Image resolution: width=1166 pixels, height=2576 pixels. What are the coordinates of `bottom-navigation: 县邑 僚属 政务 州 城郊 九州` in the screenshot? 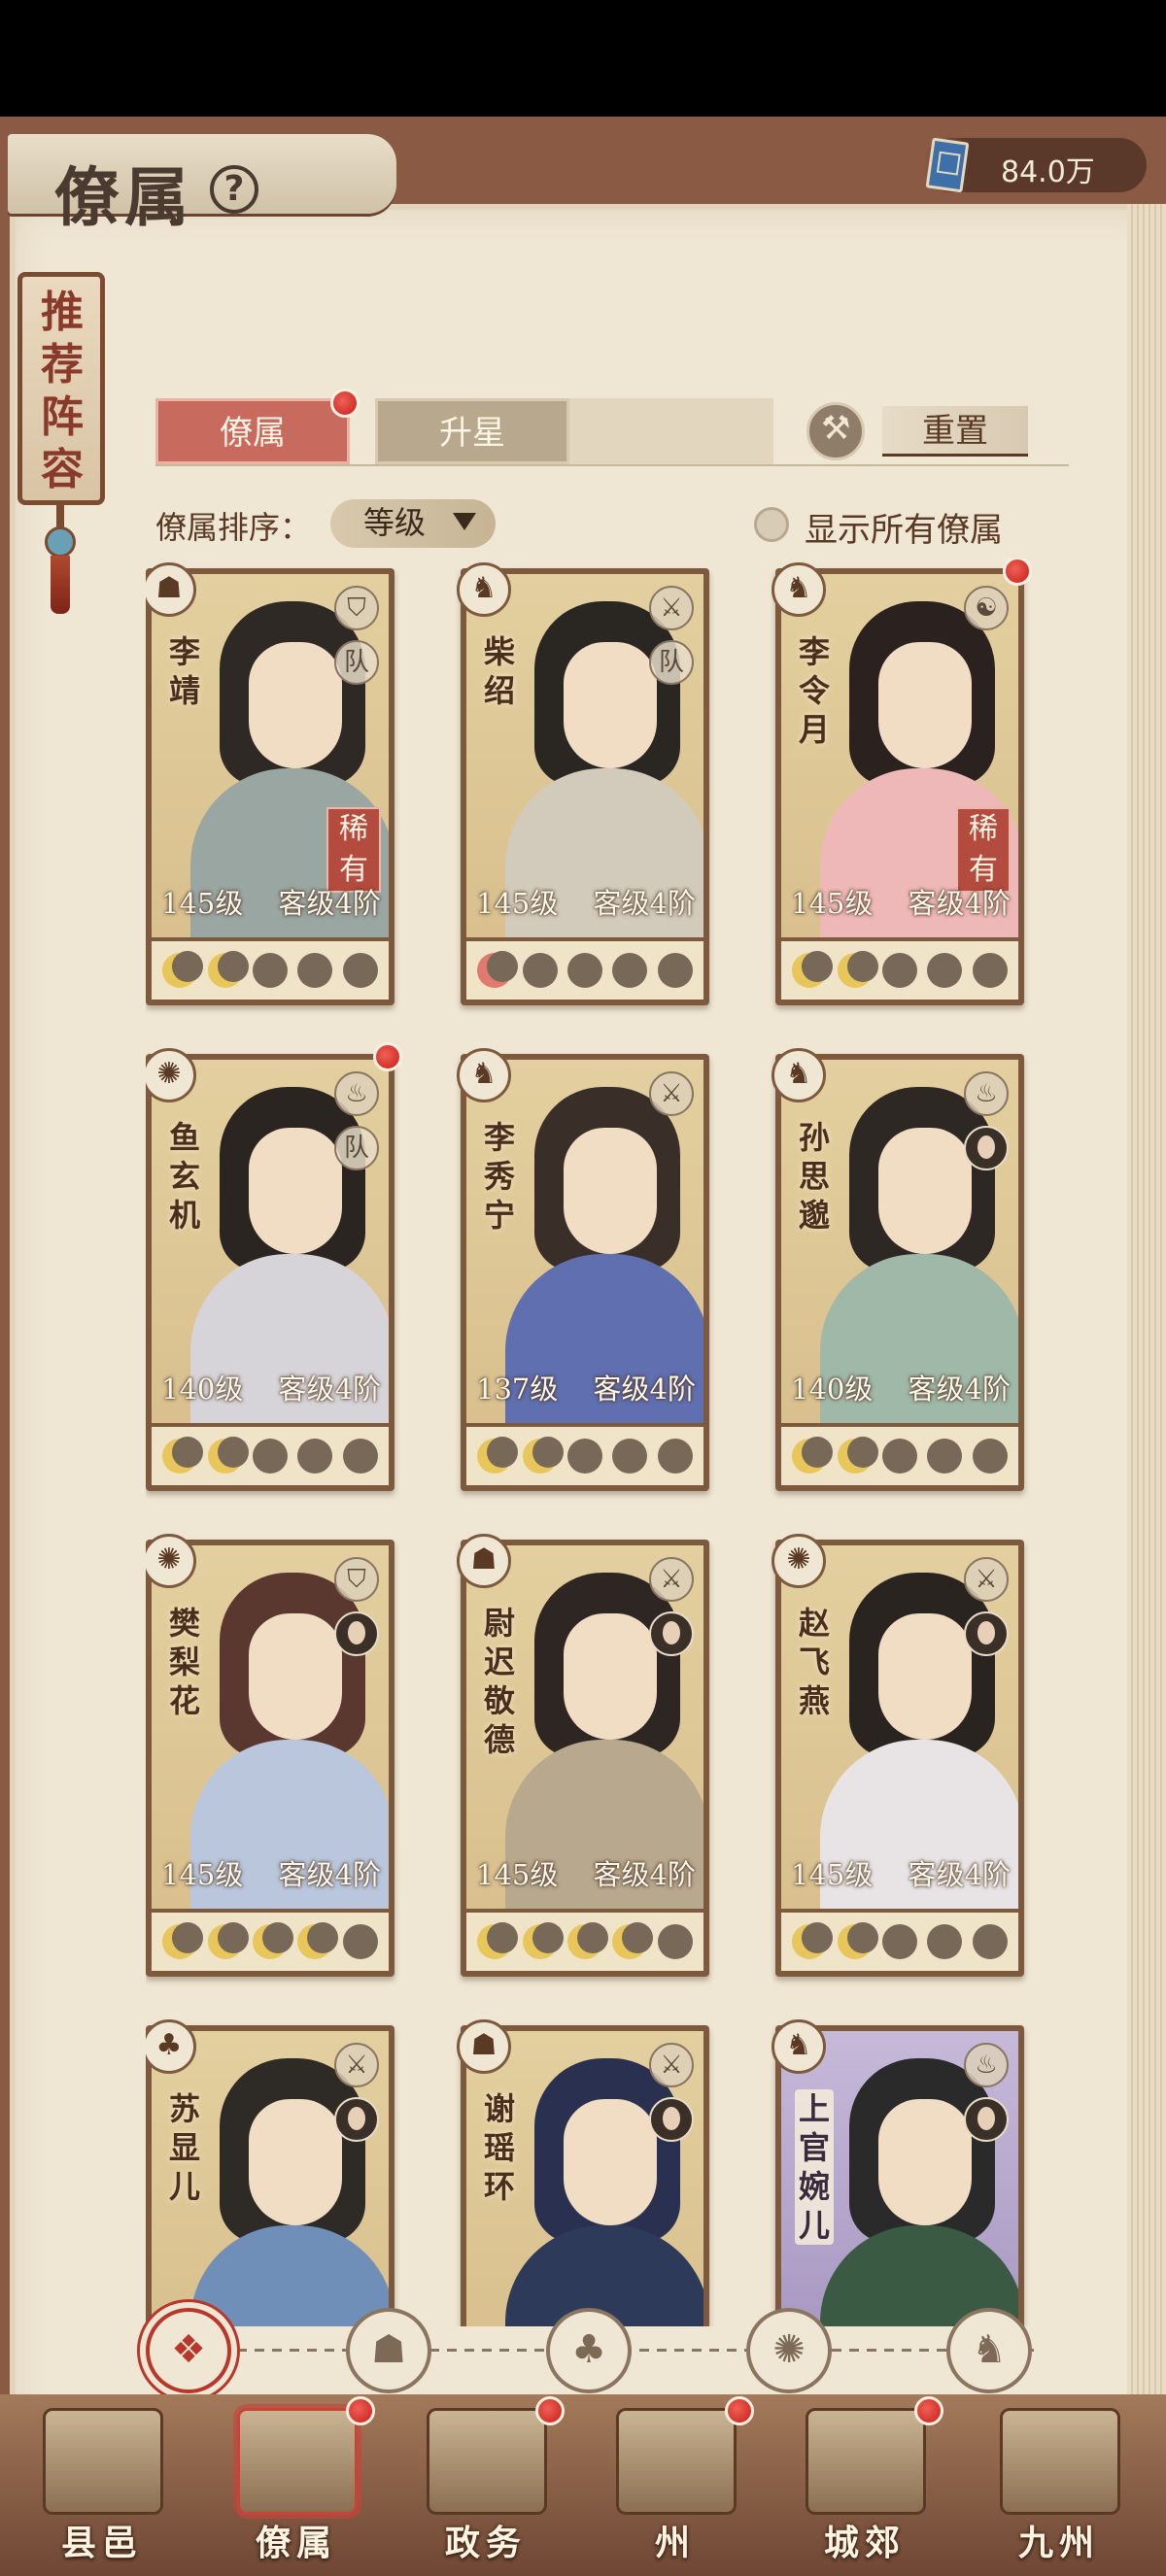 It's located at (583, 2485).